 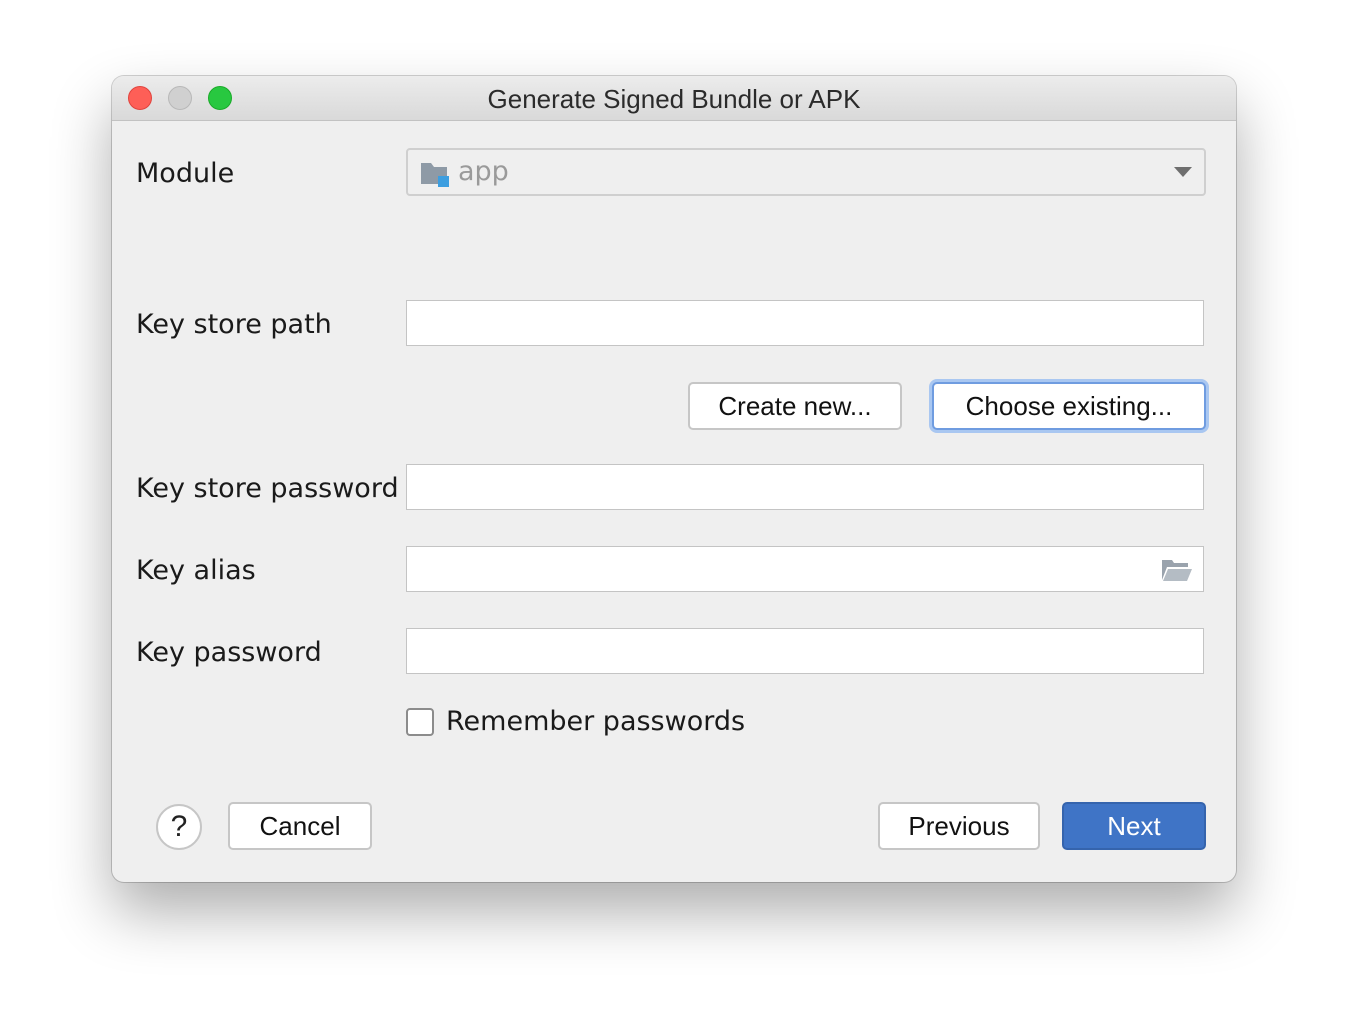 What do you see at coordinates (805, 569) in the screenshot?
I see `key-alias-input` at bounding box center [805, 569].